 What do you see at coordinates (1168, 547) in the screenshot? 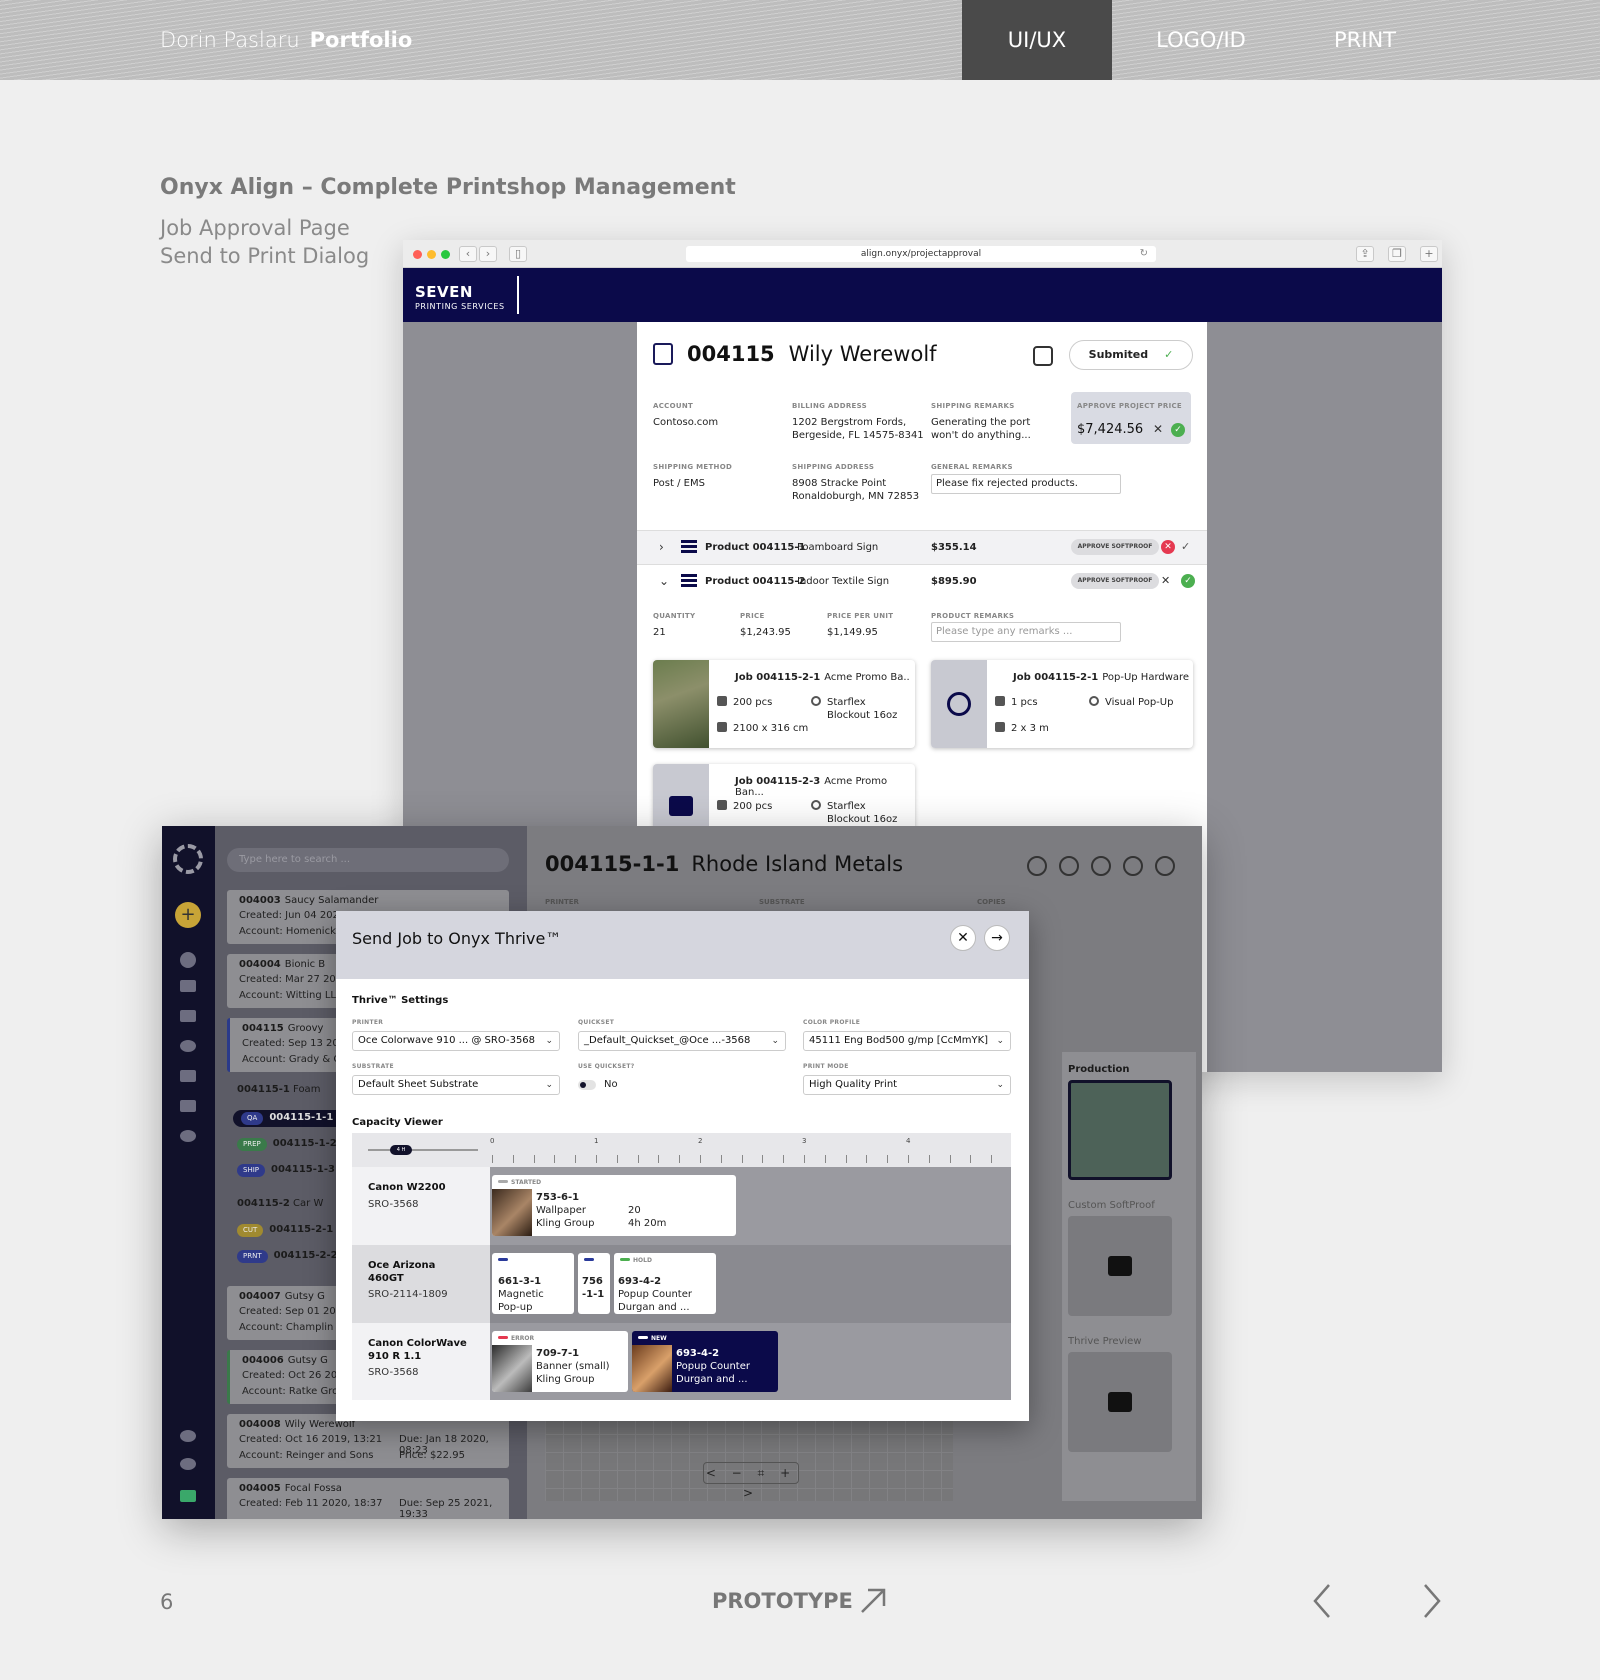
I see `rejected-icon: ✕` at bounding box center [1168, 547].